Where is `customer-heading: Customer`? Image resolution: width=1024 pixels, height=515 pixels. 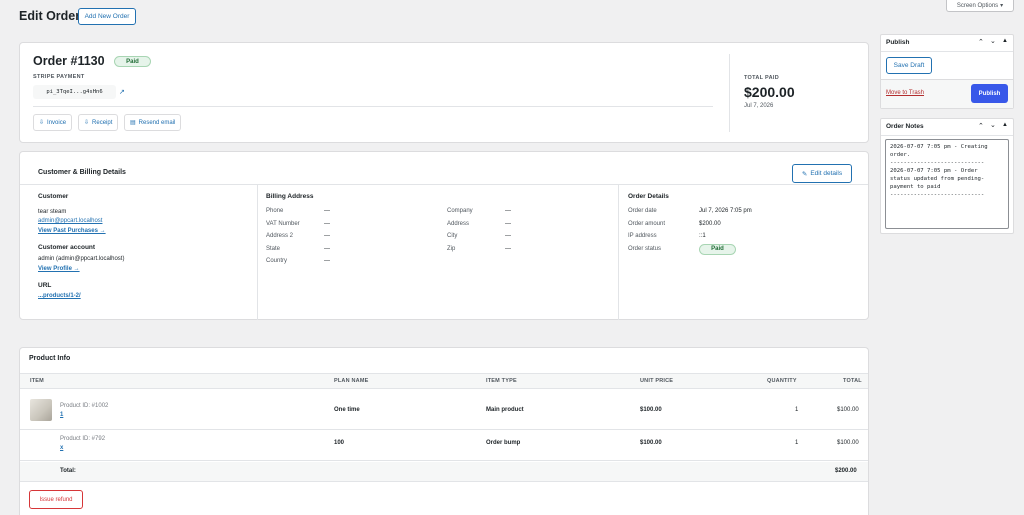
customer-heading: Customer is located at coordinates (53, 196).